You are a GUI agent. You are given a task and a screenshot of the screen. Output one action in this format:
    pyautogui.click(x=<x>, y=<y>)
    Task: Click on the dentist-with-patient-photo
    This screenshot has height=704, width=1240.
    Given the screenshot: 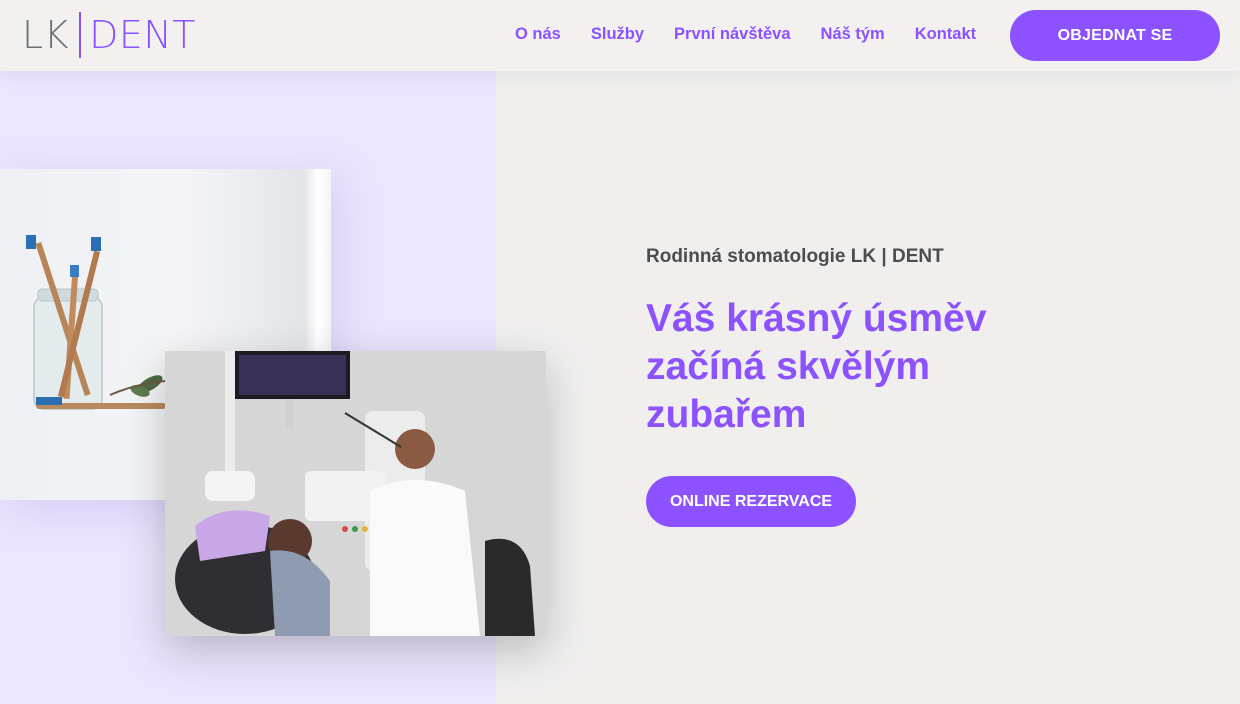 What is the action you would take?
    pyautogui.click(x=355, y=493)
    